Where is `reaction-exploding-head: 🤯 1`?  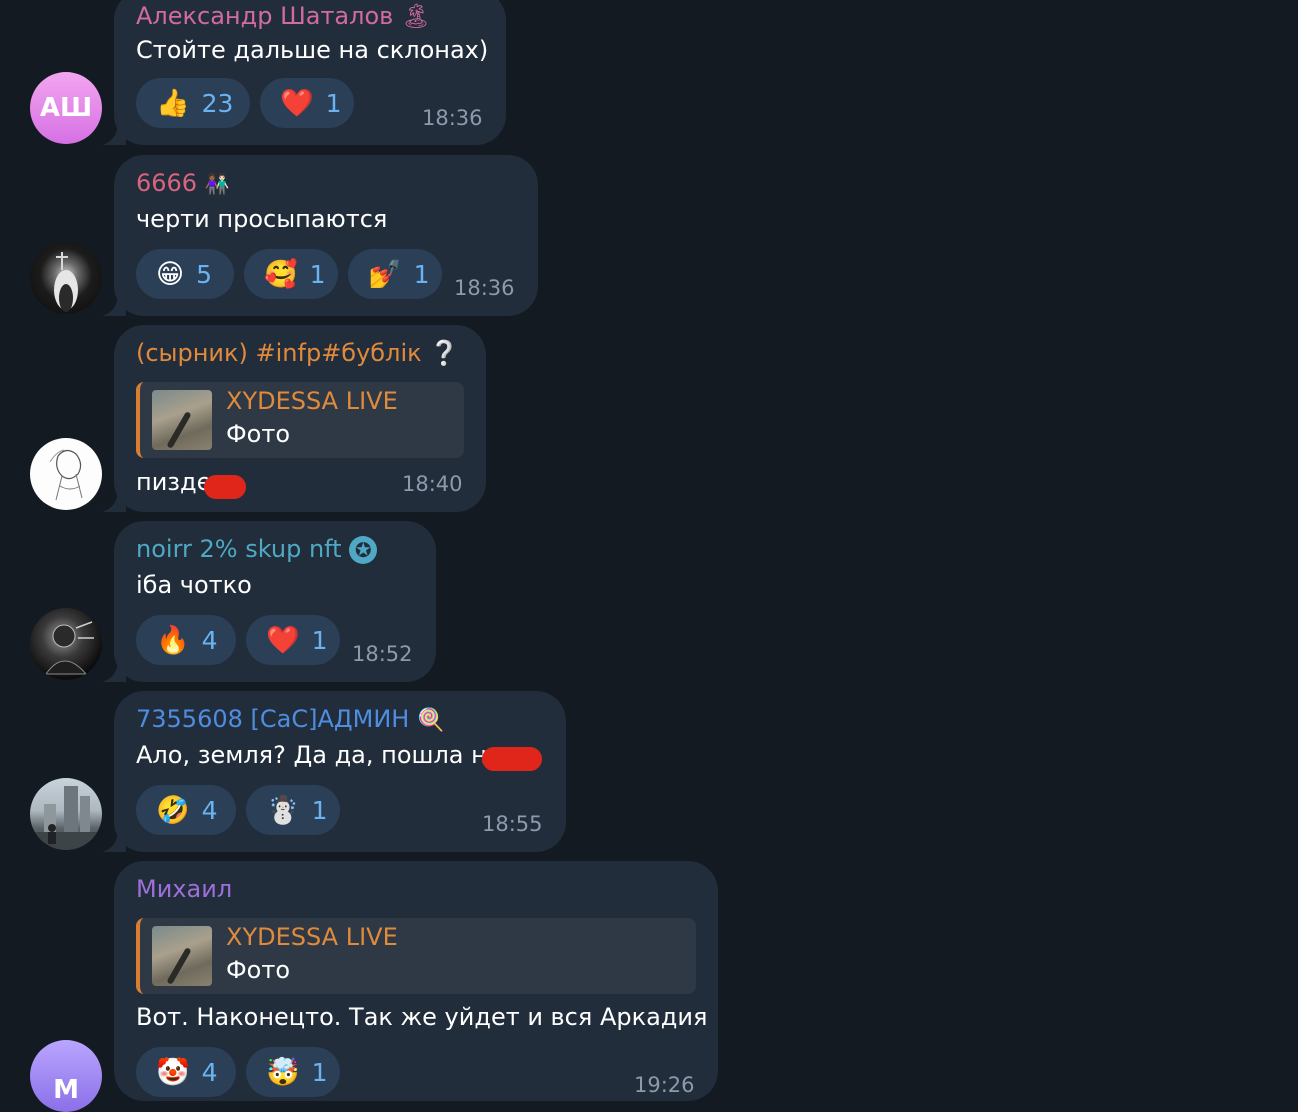
reaction-exploding-head: 🤯 1 is located at coordinates (293, 1072).